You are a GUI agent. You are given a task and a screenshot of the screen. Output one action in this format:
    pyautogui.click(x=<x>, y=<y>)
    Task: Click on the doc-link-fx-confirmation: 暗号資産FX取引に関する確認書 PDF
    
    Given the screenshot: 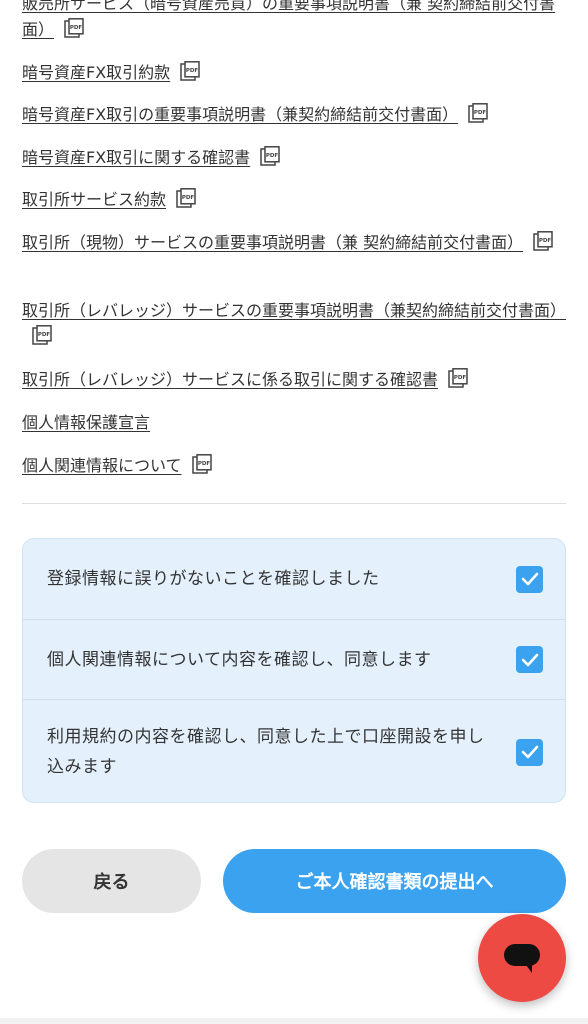 What is the action you would take?
    pyautogui.click(x=292, y=158)
    